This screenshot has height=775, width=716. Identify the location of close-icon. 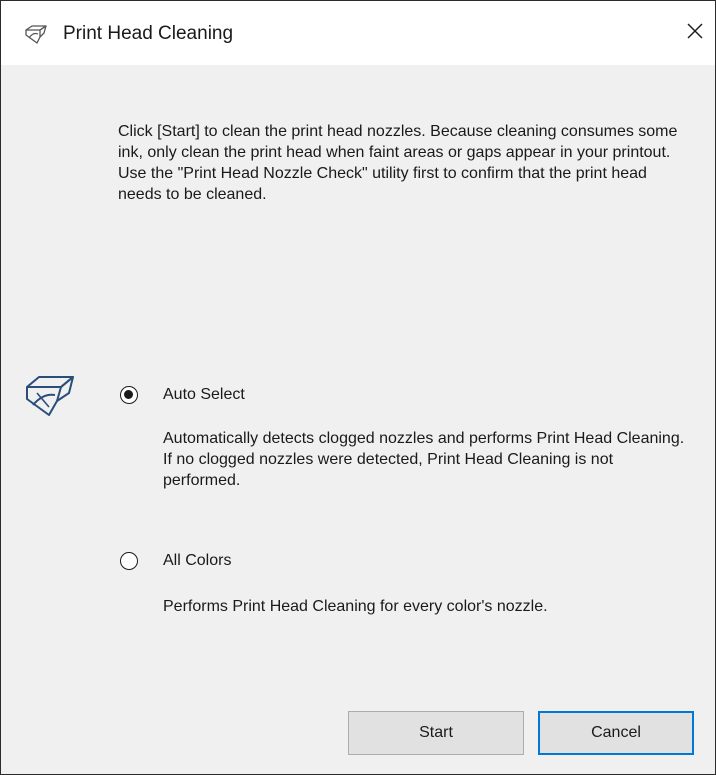
(695, 33).